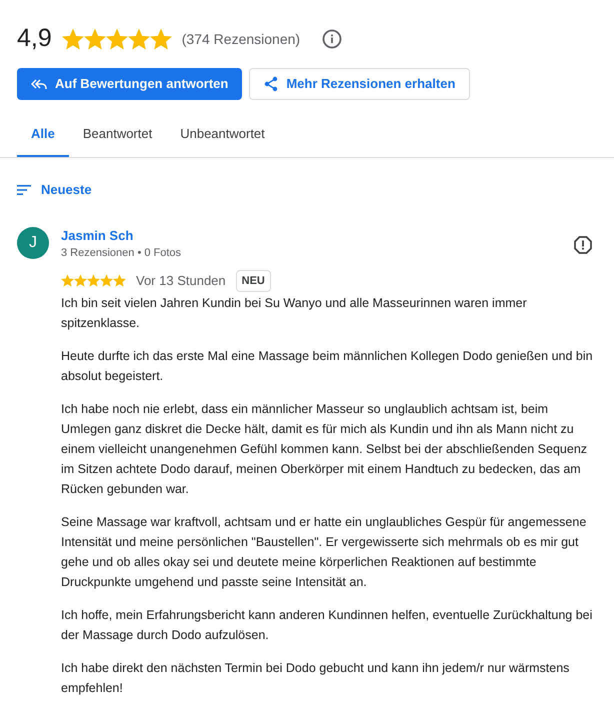  I want to click on rating-value: 4,9, so click(34, 38).